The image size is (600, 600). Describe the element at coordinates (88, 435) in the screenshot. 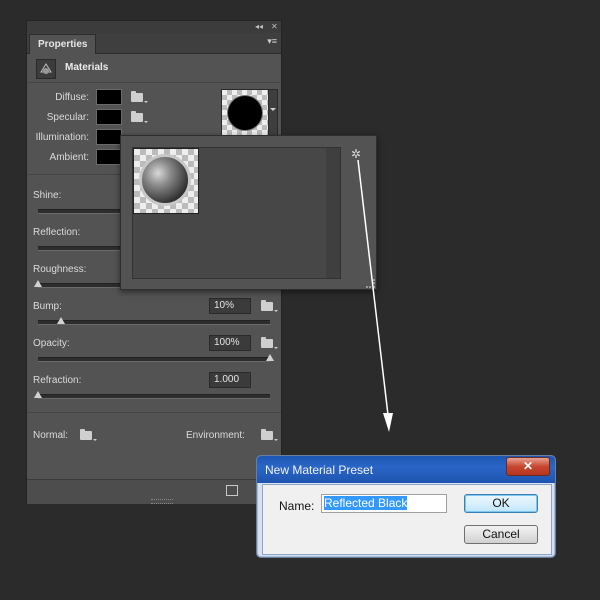

I see `normal-folder-icon` at that location.